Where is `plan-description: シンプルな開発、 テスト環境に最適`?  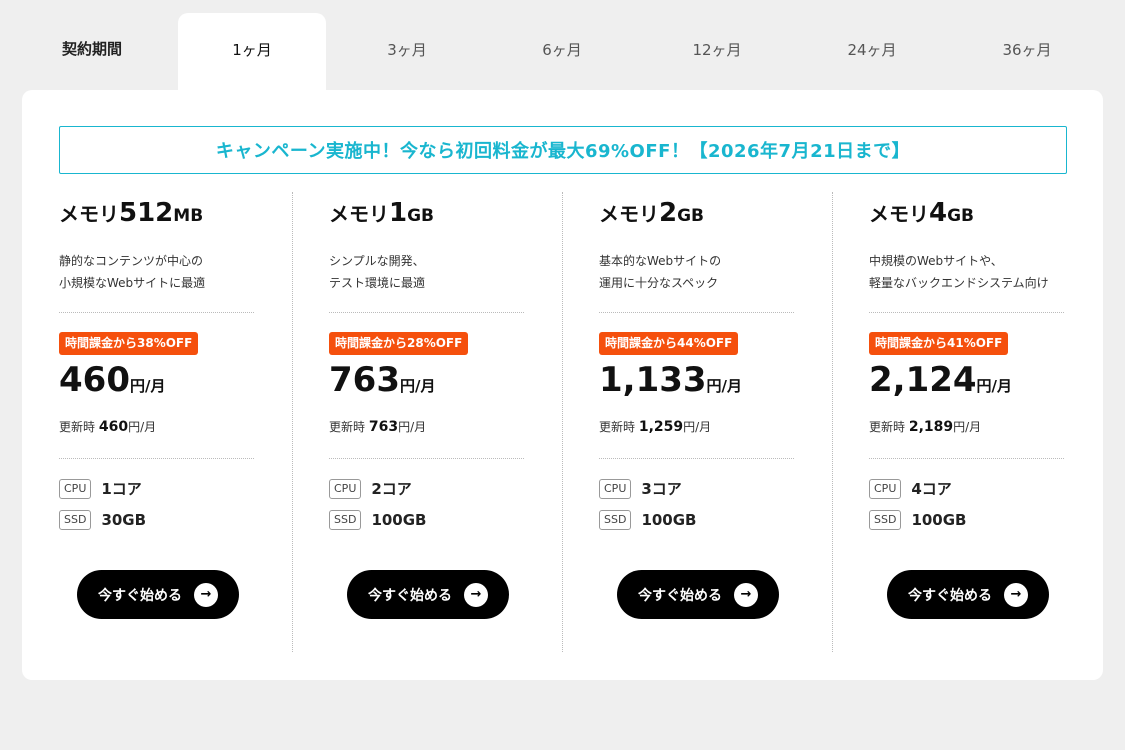 plan-description: シンプルな開発、 テスト環境に最適 is located at coordinates (377, 272).